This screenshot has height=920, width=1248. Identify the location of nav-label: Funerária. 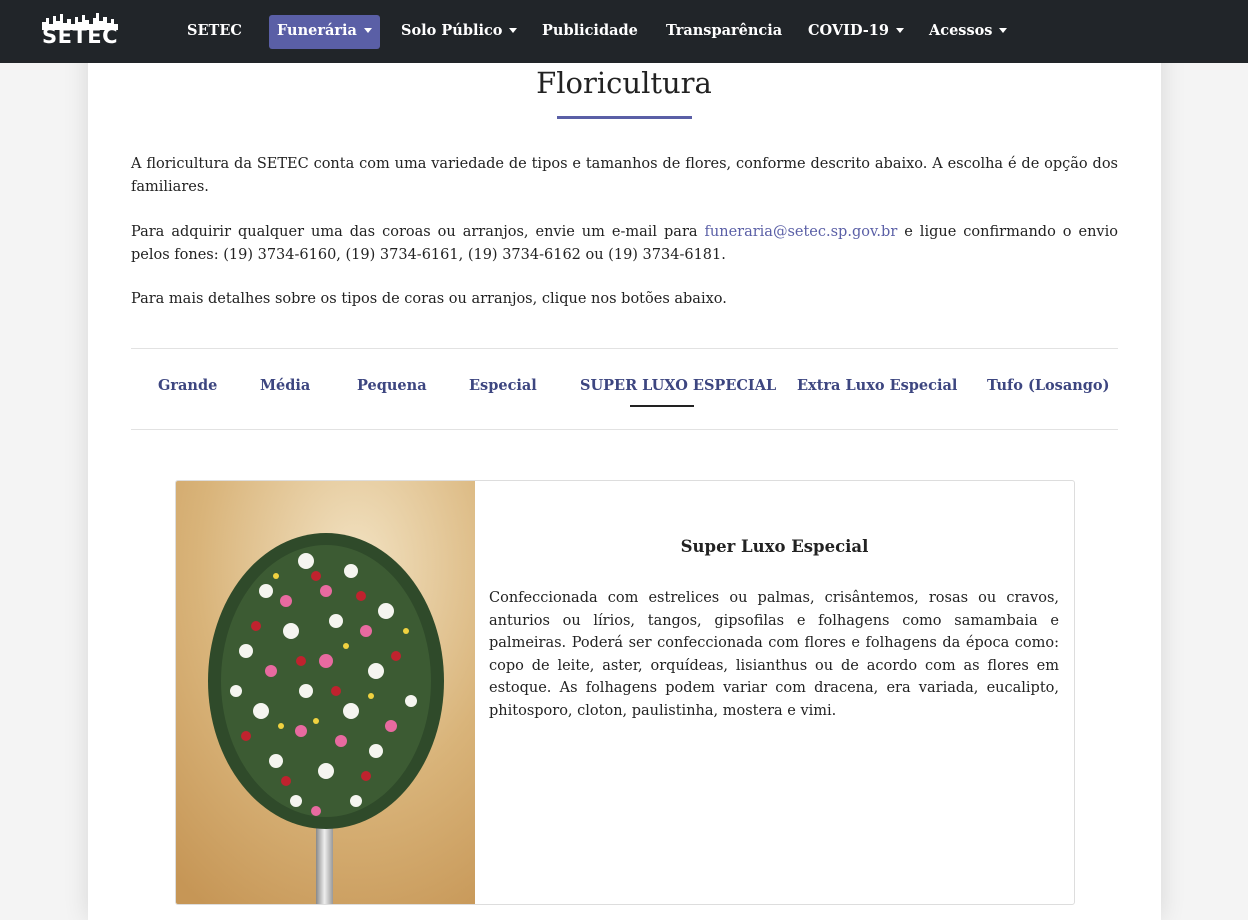
(317, 30).